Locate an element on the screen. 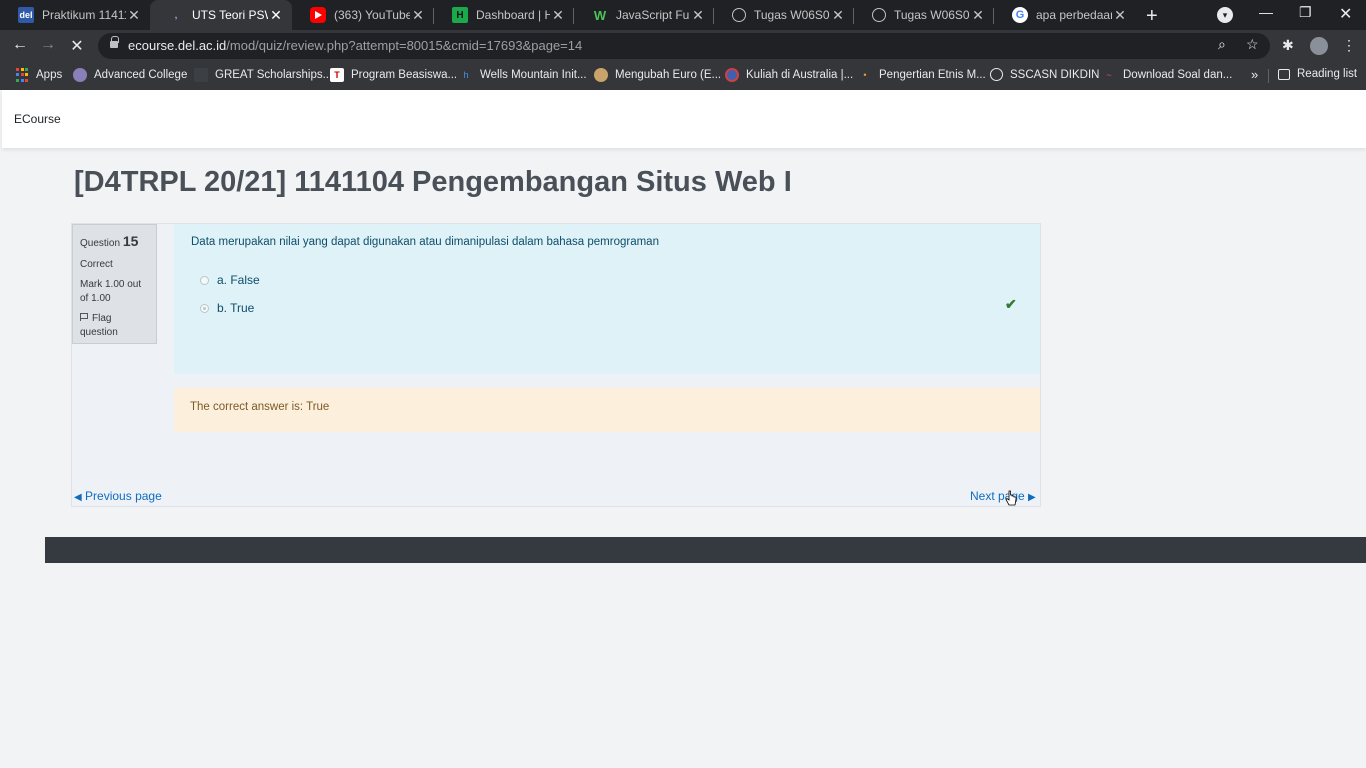  great-icon is located at coordinates (201, 75).